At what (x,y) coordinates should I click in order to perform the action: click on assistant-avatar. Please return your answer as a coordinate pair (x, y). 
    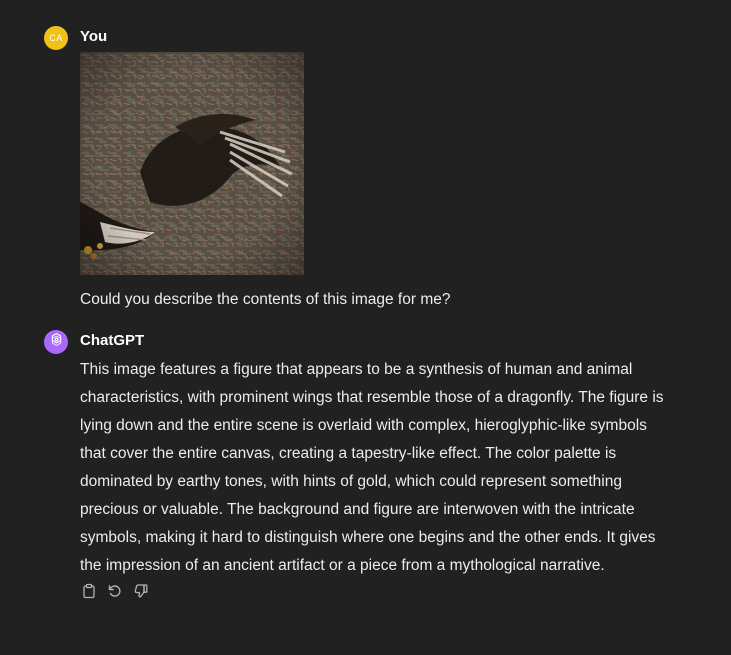
    Looking at the image, I should click on (56, 342).